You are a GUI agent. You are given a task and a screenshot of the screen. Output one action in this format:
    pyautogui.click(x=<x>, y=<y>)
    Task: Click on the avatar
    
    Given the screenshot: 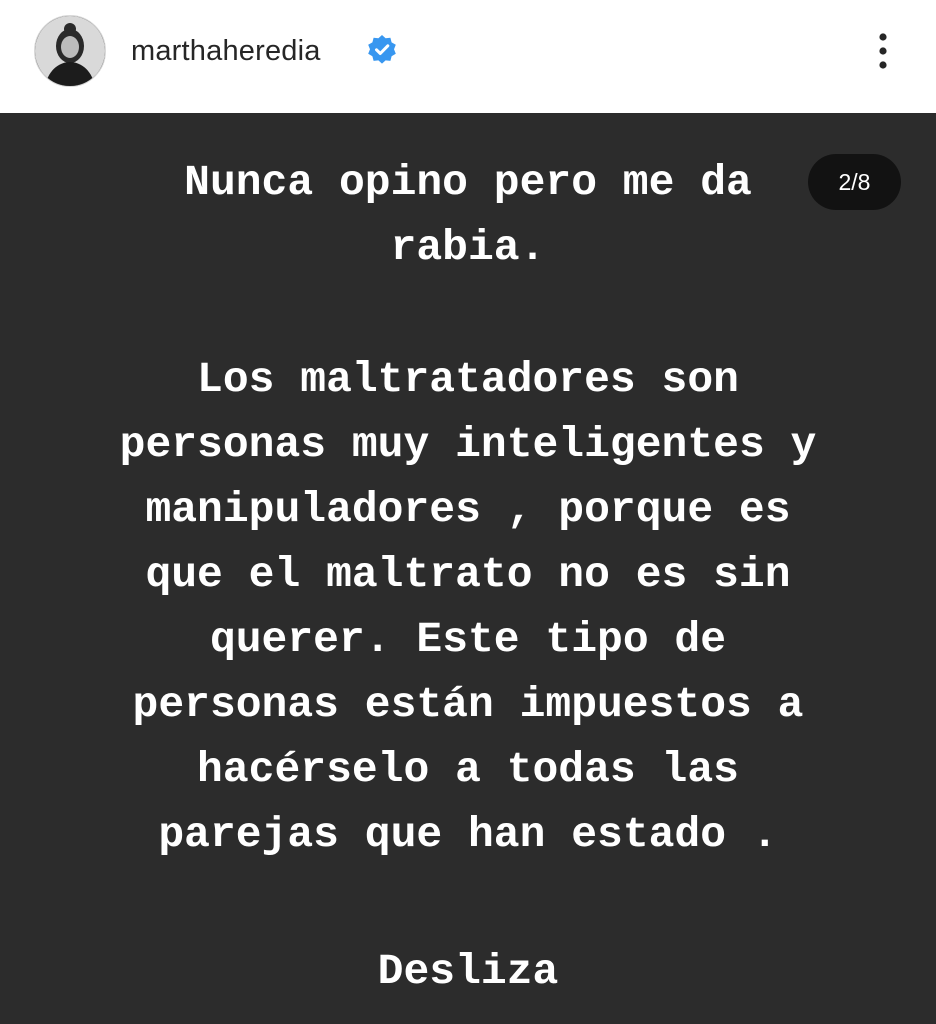 What is the action you would take?
    pyautogui.click(x=70, y=51)
    